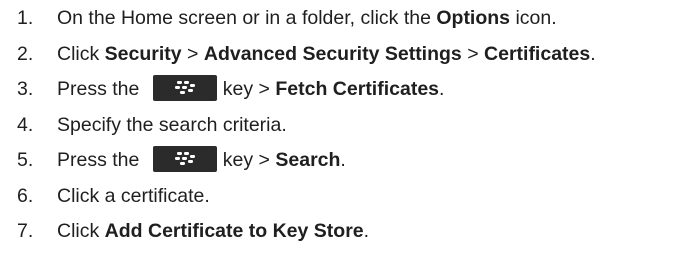  Describe the element at coordinates (250, 89) in the screenshot. I see `step-text: Press the key > Fetch Certificates.` at that location.